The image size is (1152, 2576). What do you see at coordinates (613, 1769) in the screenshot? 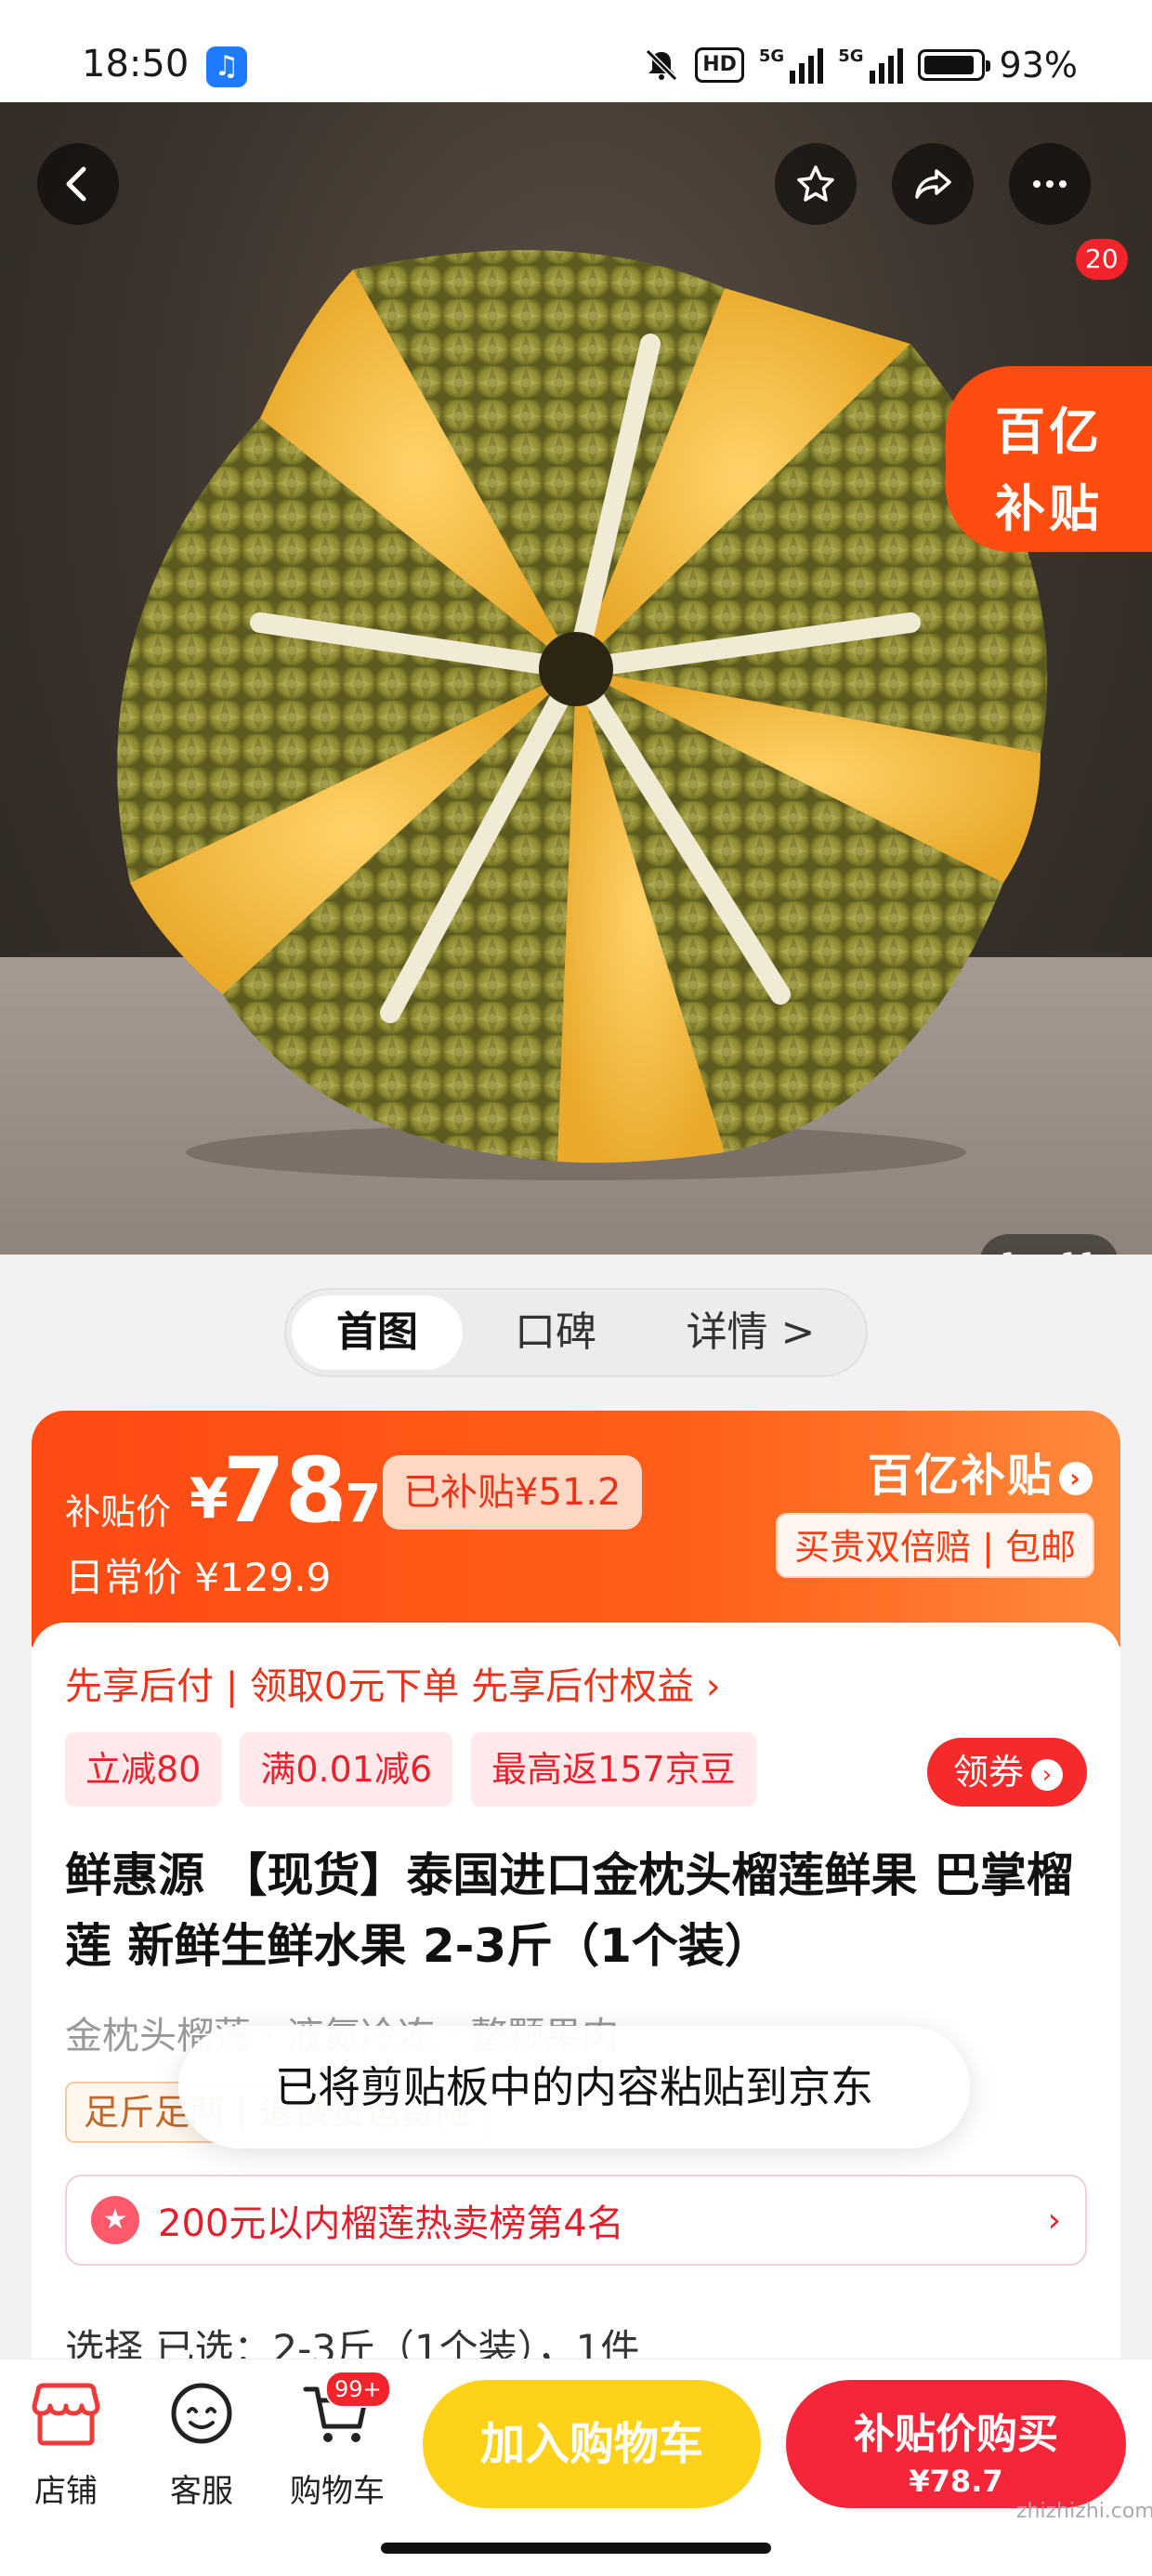
I see `promo-tag: 最高返157京豆` at bounding box center [613, 1769].